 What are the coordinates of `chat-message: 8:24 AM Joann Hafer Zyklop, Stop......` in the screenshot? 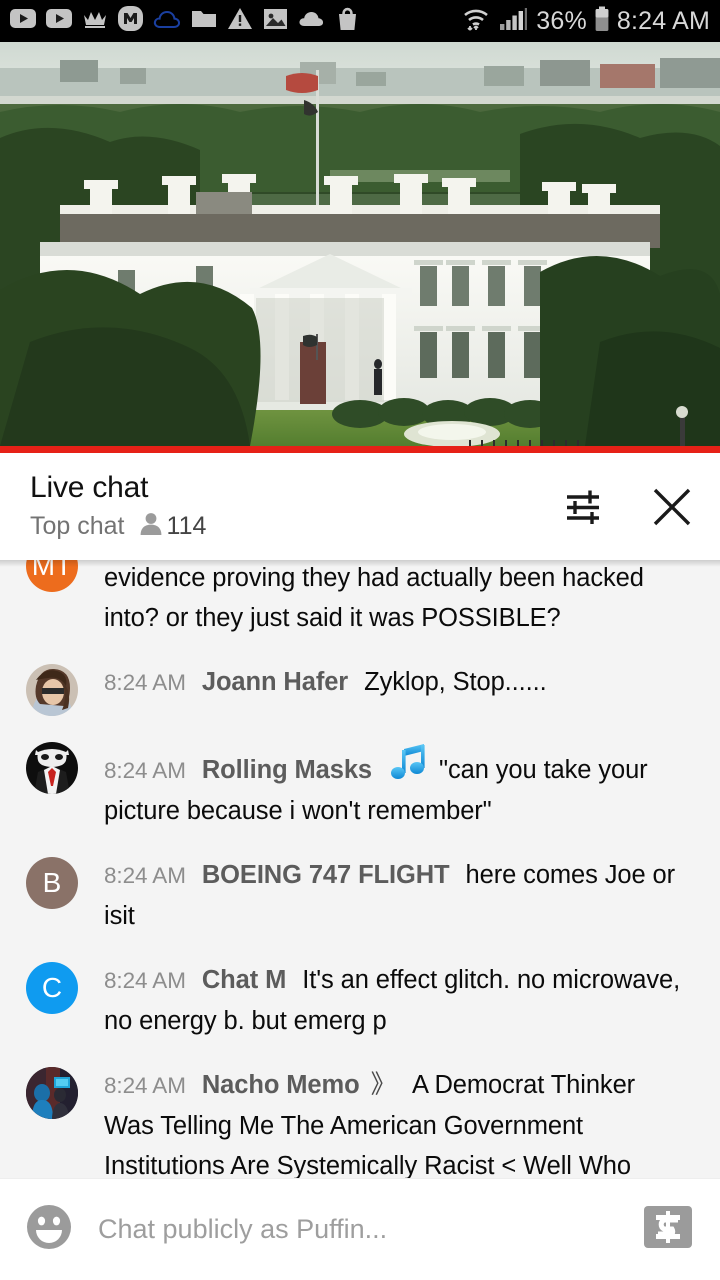 It's located at (360, 689).